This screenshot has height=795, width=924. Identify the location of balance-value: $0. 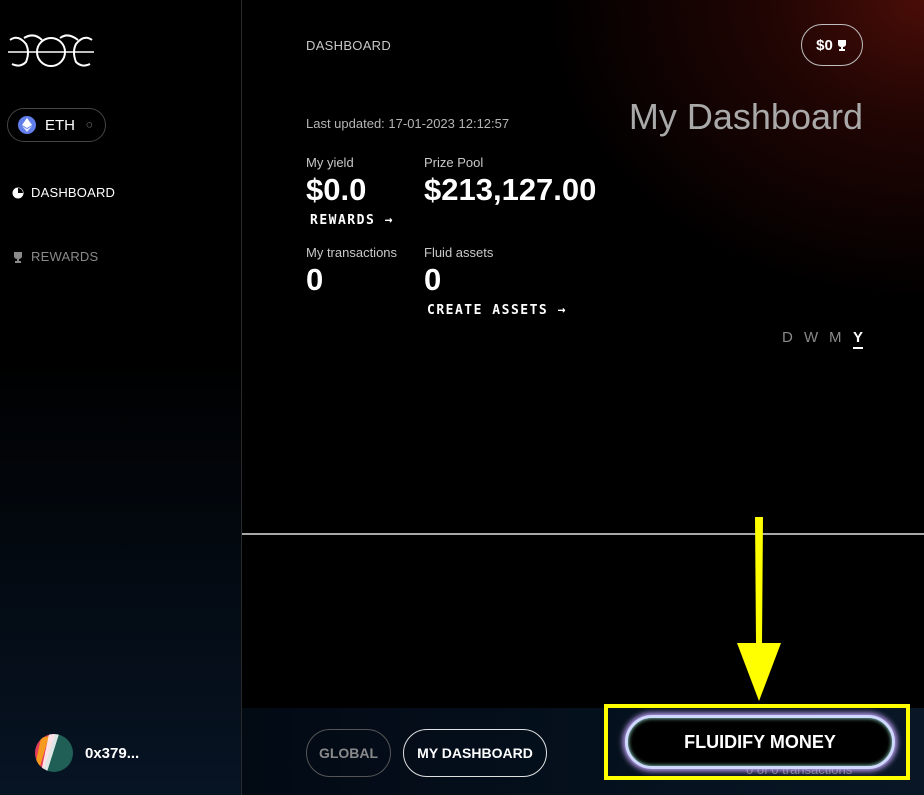
(824, 45).